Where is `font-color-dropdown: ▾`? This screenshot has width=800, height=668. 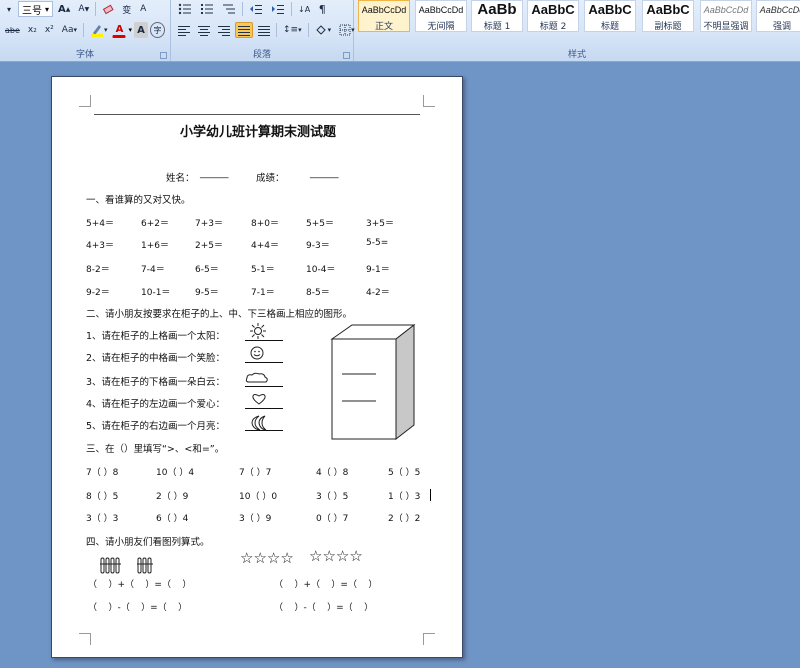
font-color-dropdown: ▾ is located at coordinates (130, 30).